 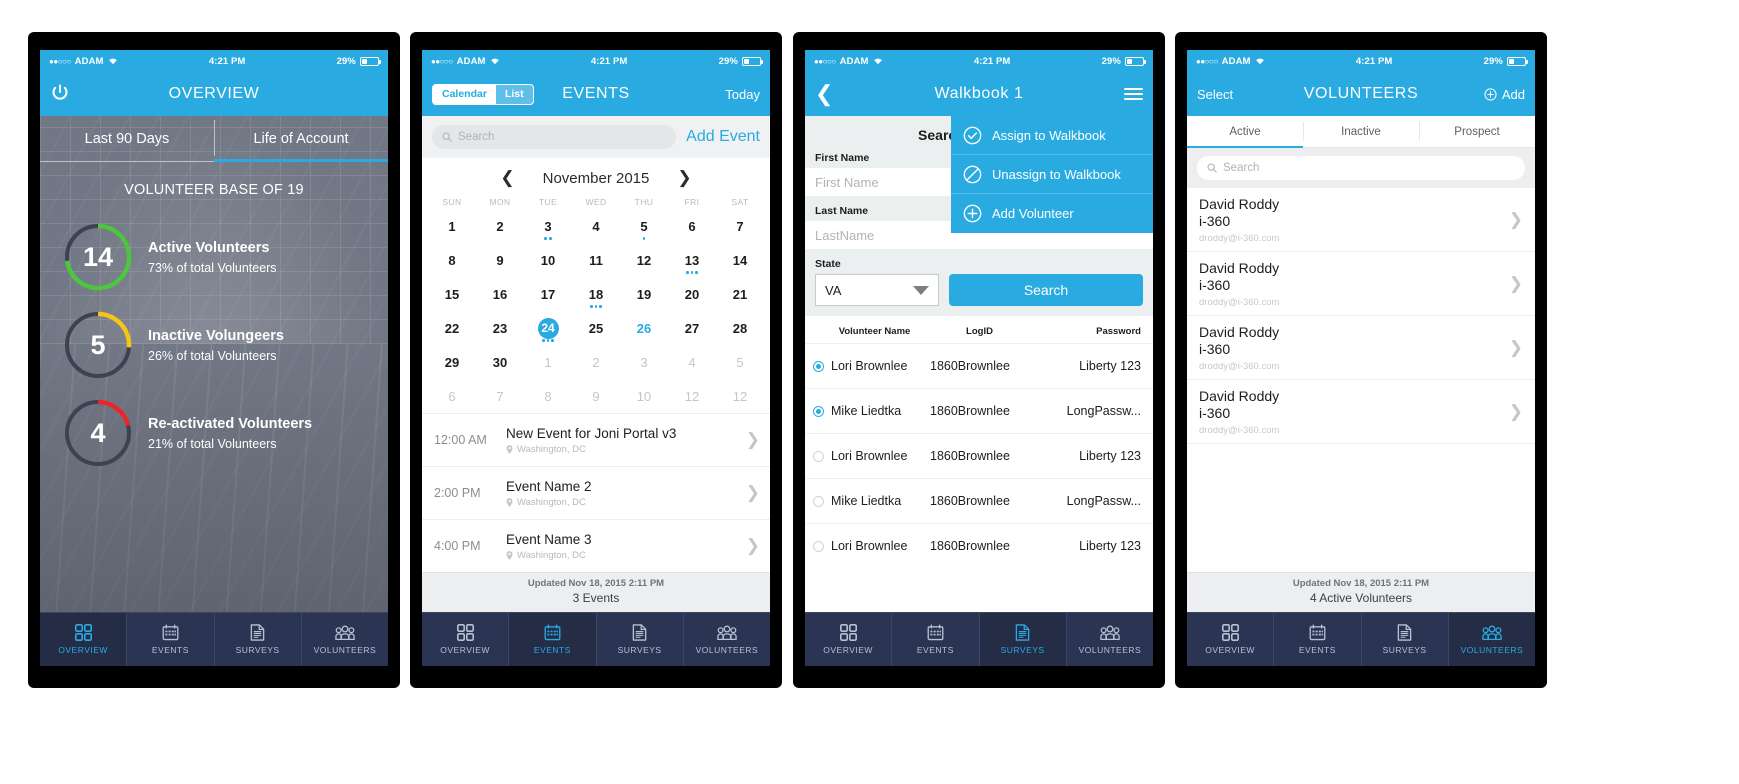 I want to click on calendar-day: 28, so click(x=740, y=328).